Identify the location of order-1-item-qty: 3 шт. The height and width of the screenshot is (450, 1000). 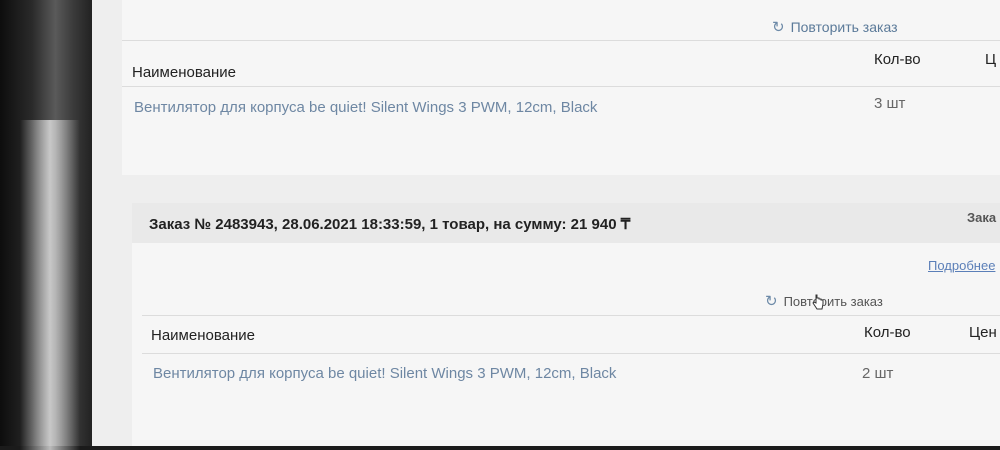
(890, 103).